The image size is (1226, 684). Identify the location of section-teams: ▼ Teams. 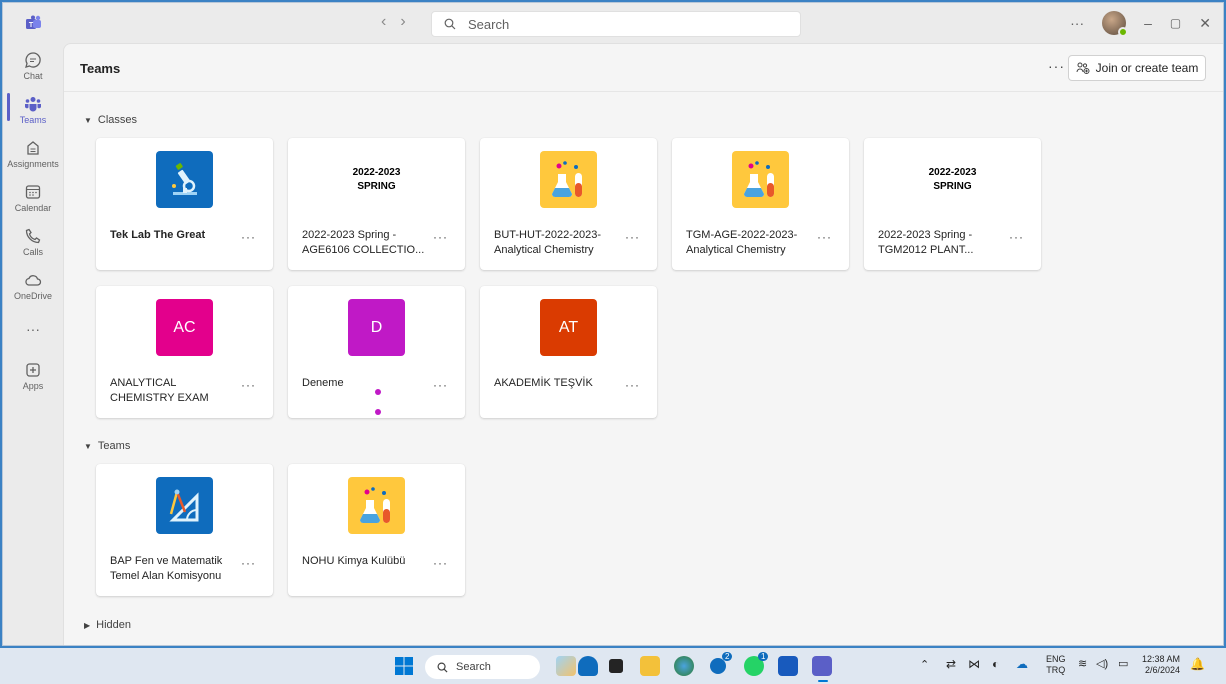
(107, 446).